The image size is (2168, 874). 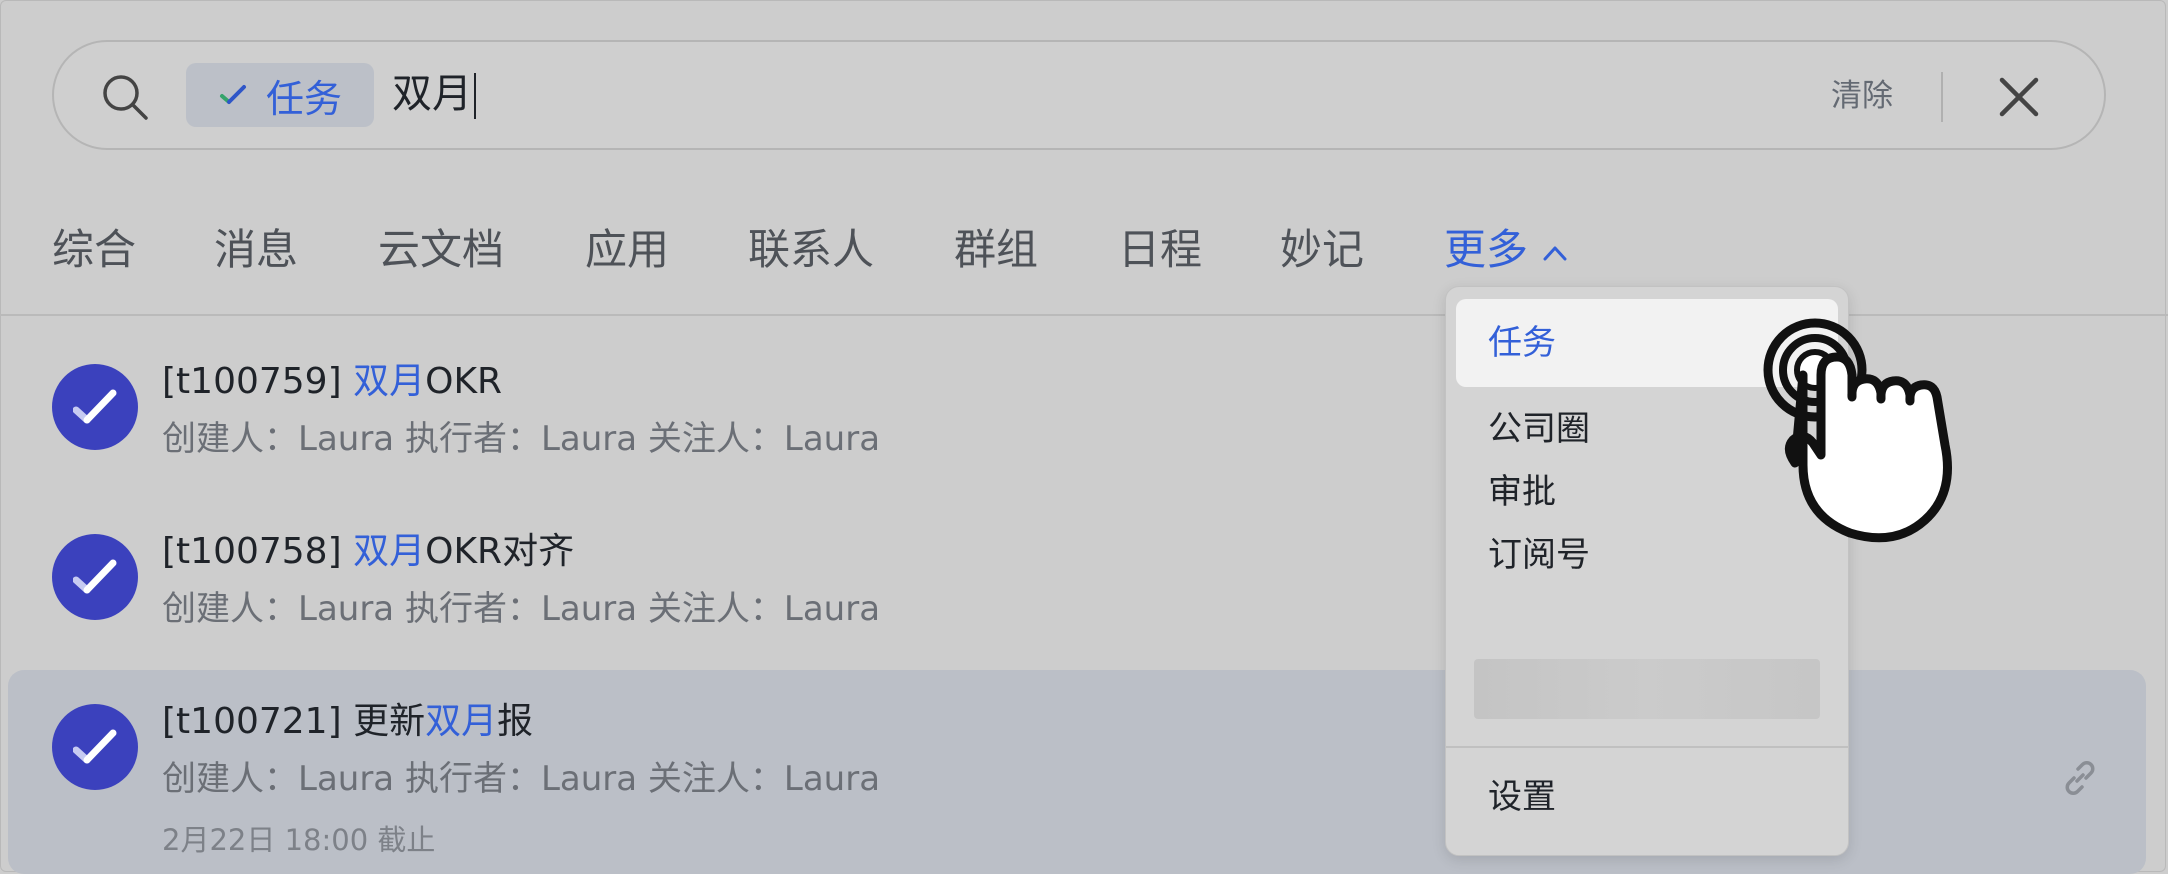 What do you see at coordinates (1555, 253) in the screenshot?
I see `chevron-up-icon` at bounding box center [1555, 253].